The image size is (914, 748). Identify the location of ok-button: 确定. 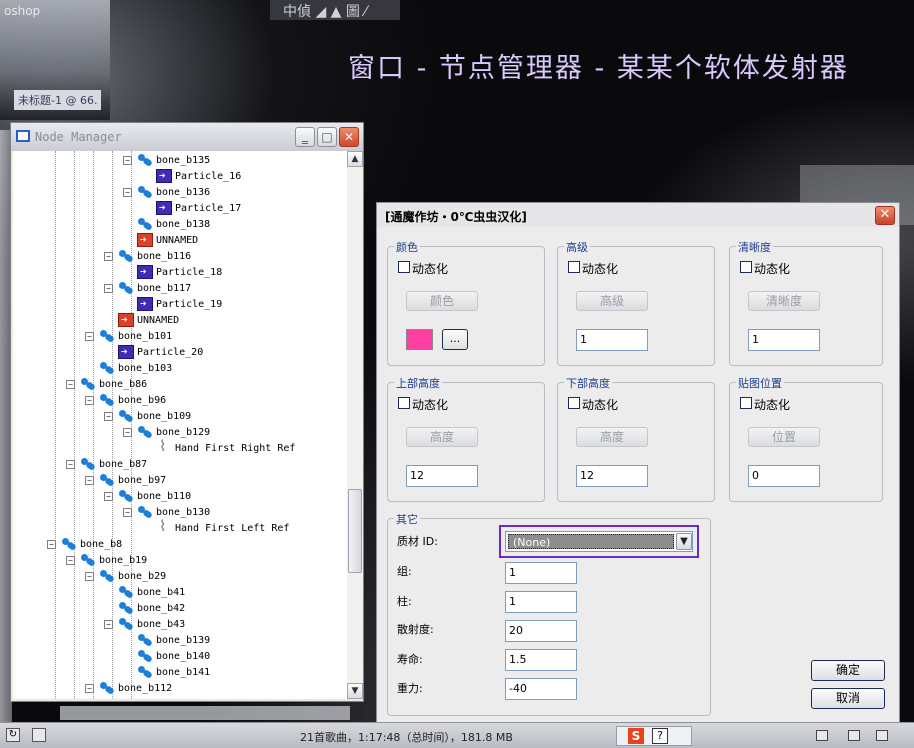
(848, 670).